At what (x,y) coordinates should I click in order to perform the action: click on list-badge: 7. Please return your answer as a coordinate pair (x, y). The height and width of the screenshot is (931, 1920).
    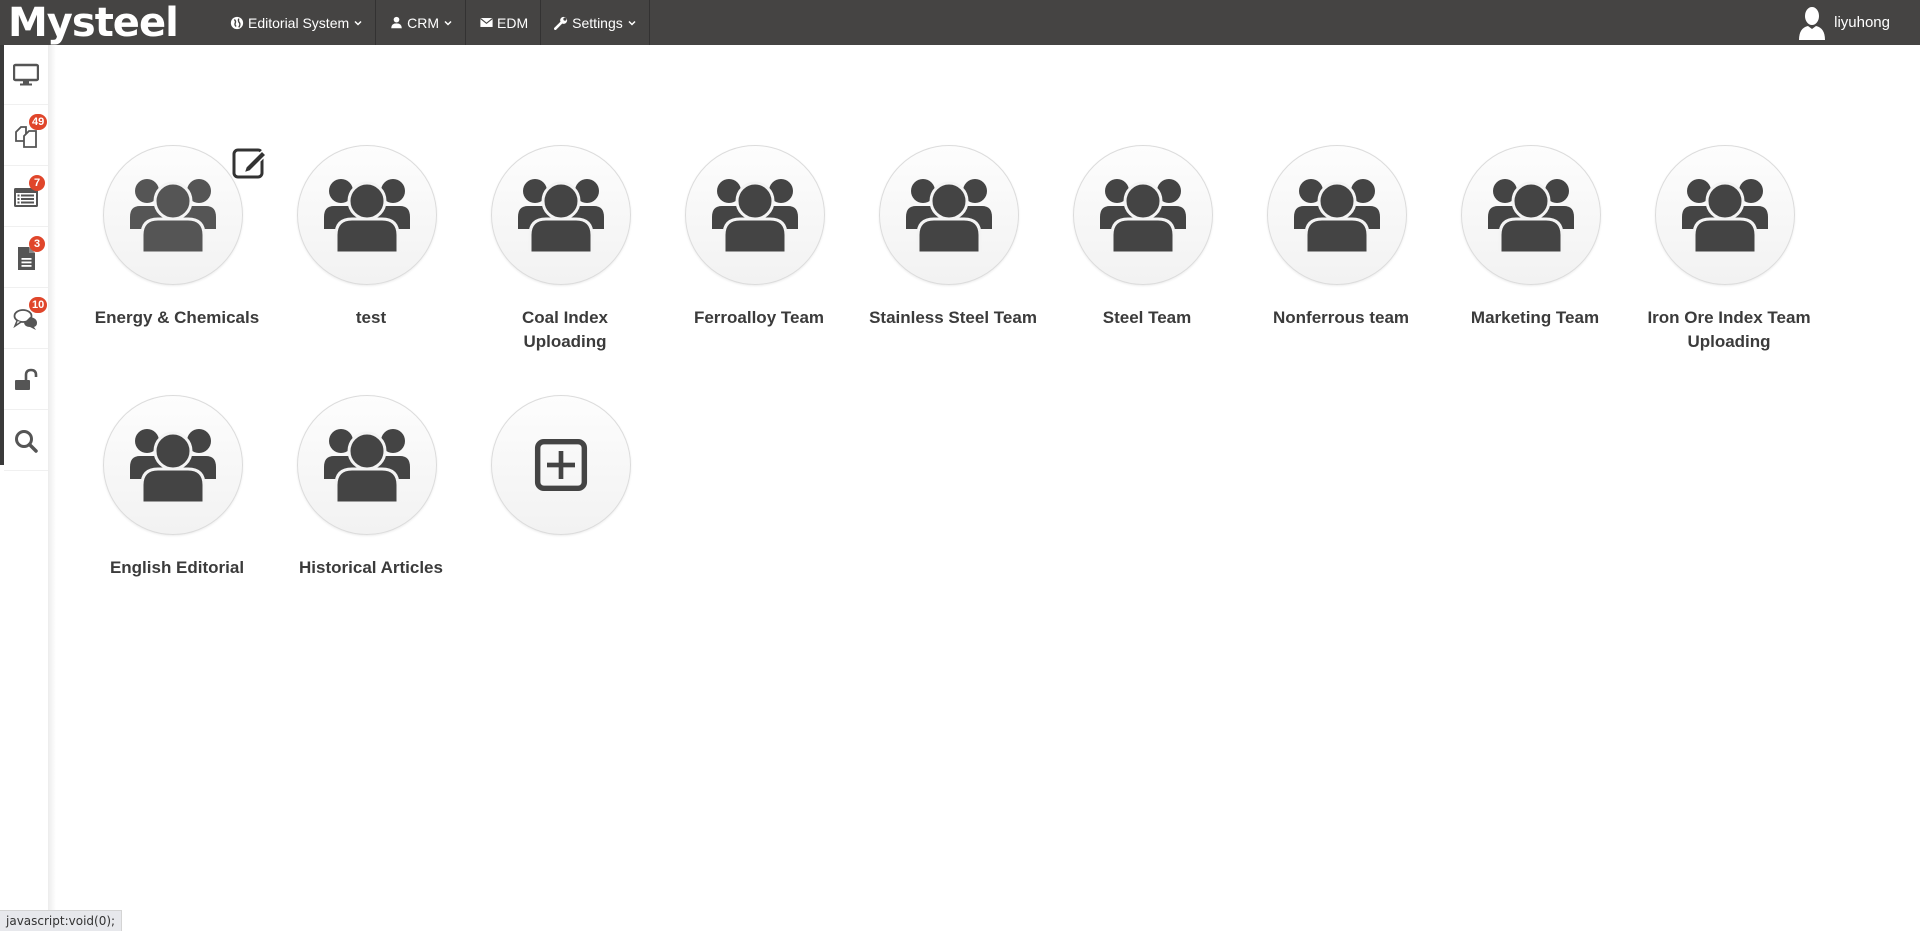
    Looking at the image, I should click on (37, 183).